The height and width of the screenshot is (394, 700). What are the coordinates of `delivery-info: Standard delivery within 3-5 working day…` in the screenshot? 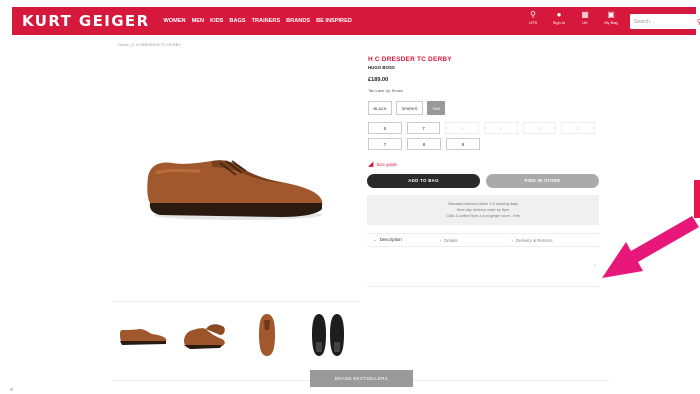 It's located at (483, 210).